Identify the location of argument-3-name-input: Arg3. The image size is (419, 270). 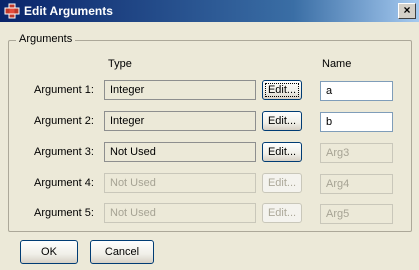
(356, 153).